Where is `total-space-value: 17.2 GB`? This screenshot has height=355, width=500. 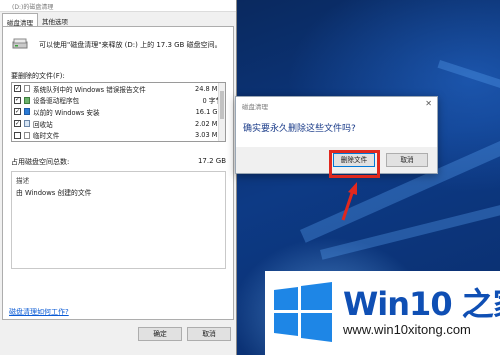 total-space-value: 17.2 GB is located at coordinates (211, 161).